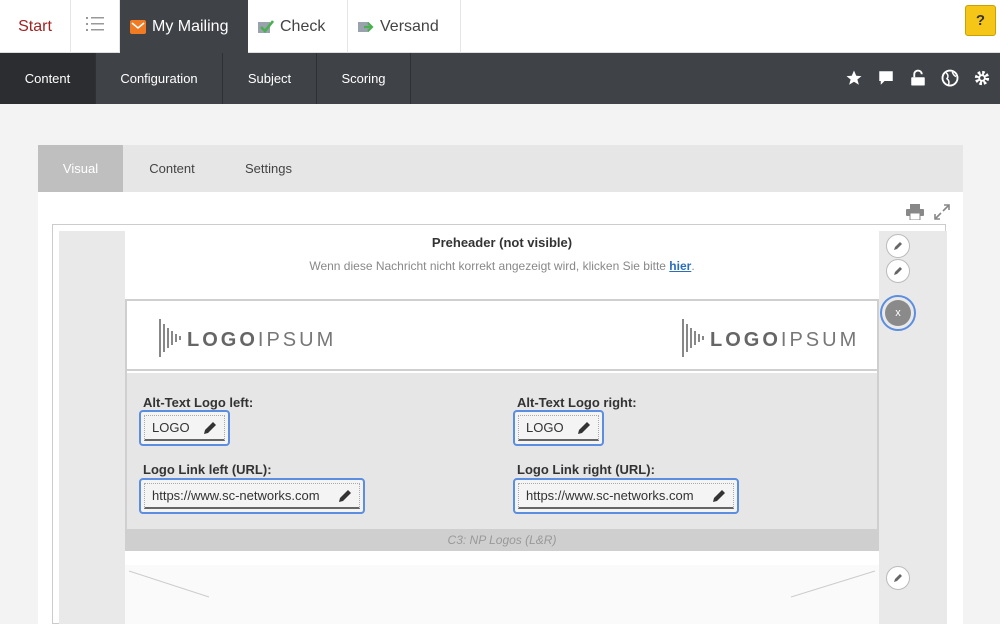 Image resolution: width=1000 pixels, height=624 pixels. Describe the element at coordinates (942, 214) in the screenshot. I see `expand-icon` at that location.